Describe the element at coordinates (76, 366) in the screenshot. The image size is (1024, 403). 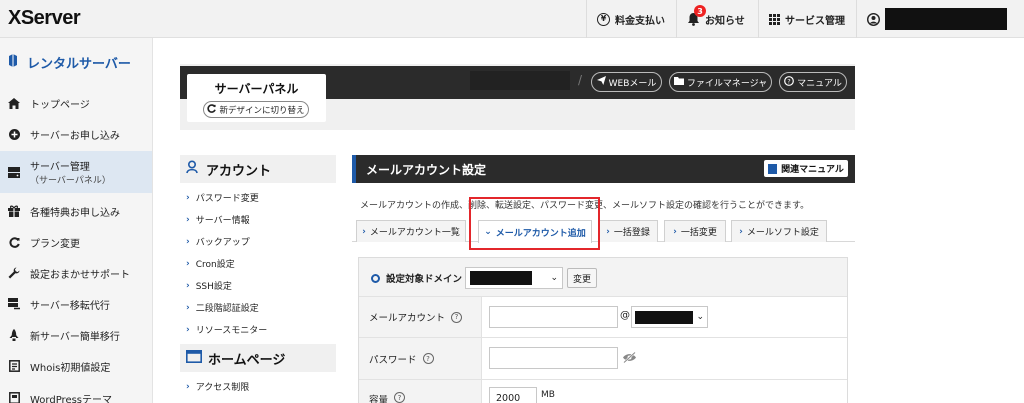
I see `sidebar-item-whois: Whois初期値設定` at that location.